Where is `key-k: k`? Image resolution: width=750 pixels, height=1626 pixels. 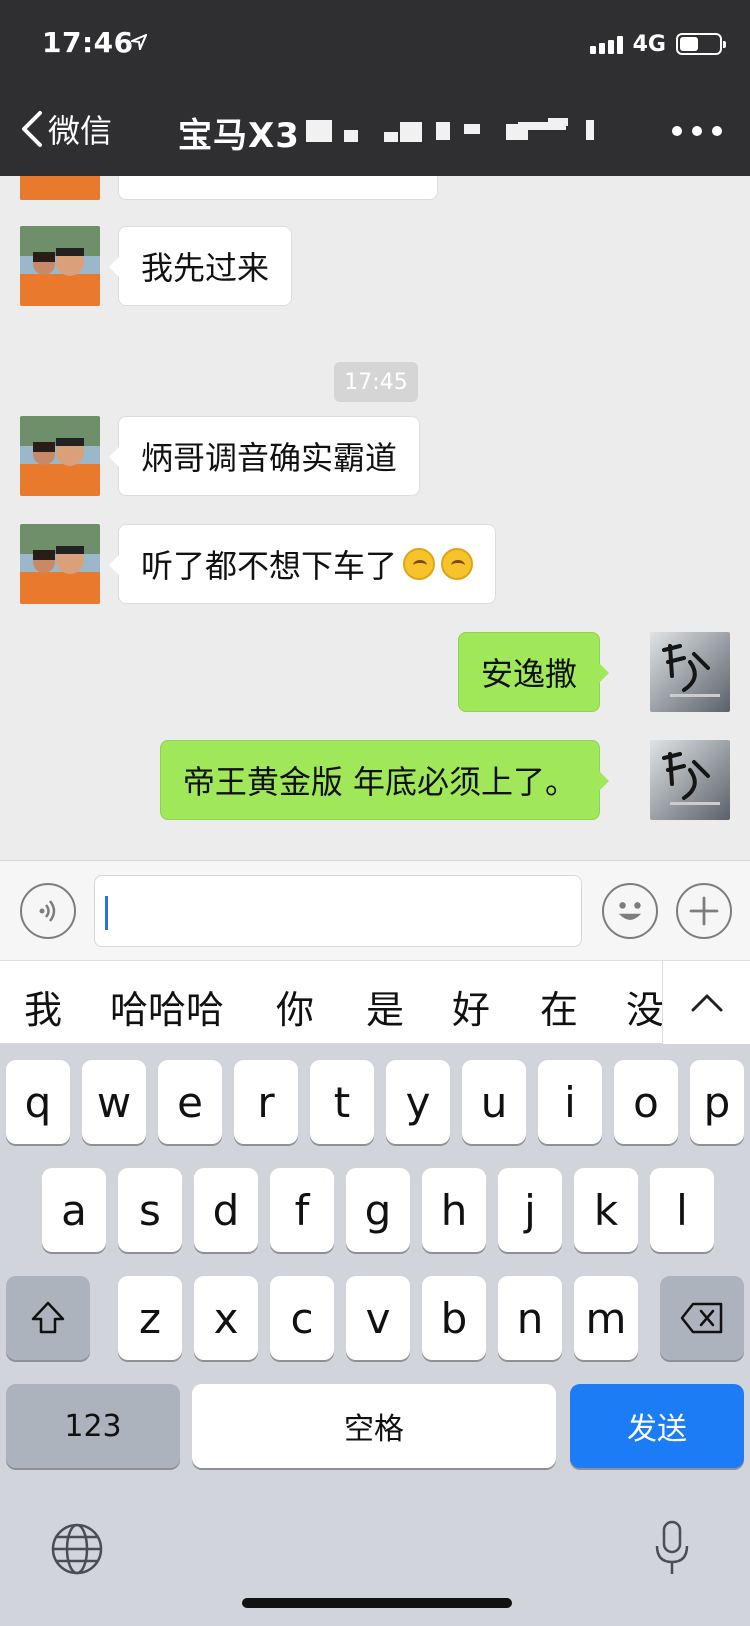 key-k: k is located at coordinates (606, 1210).